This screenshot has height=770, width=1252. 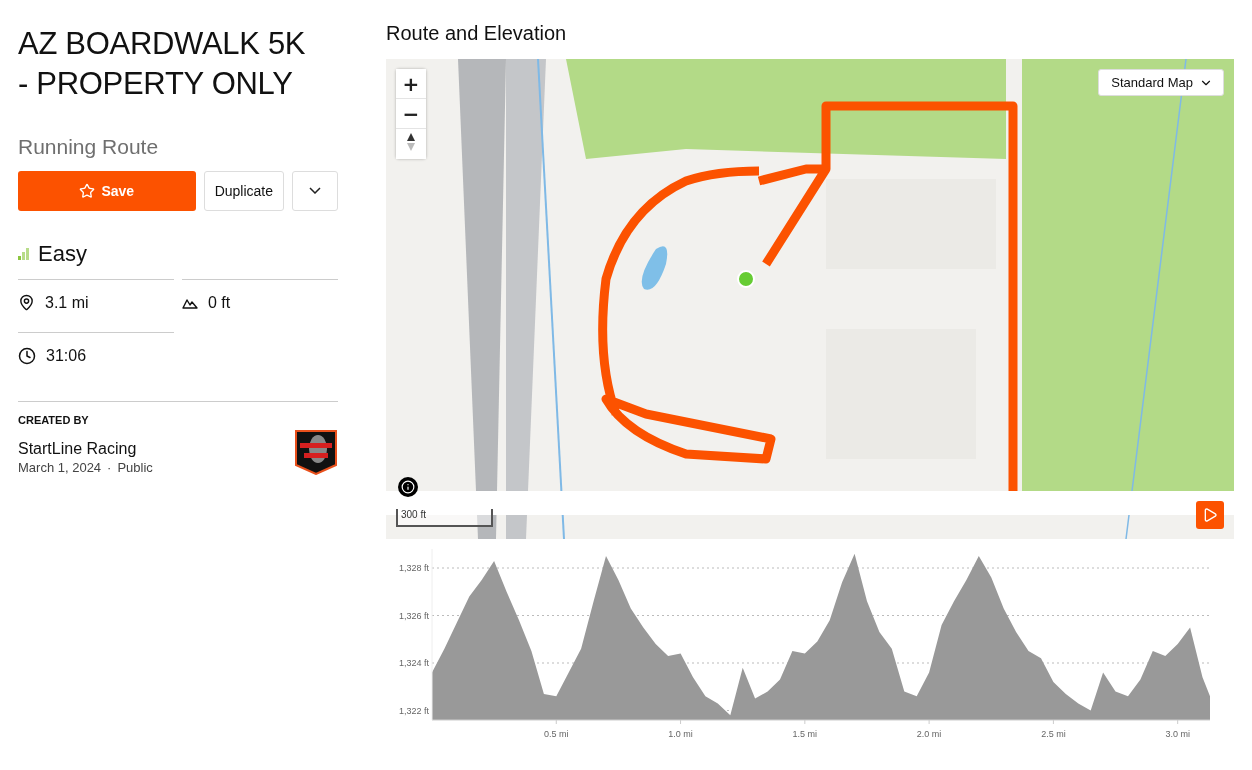 I want to click on stat-value: 31:06, so click(x=66, y=355).